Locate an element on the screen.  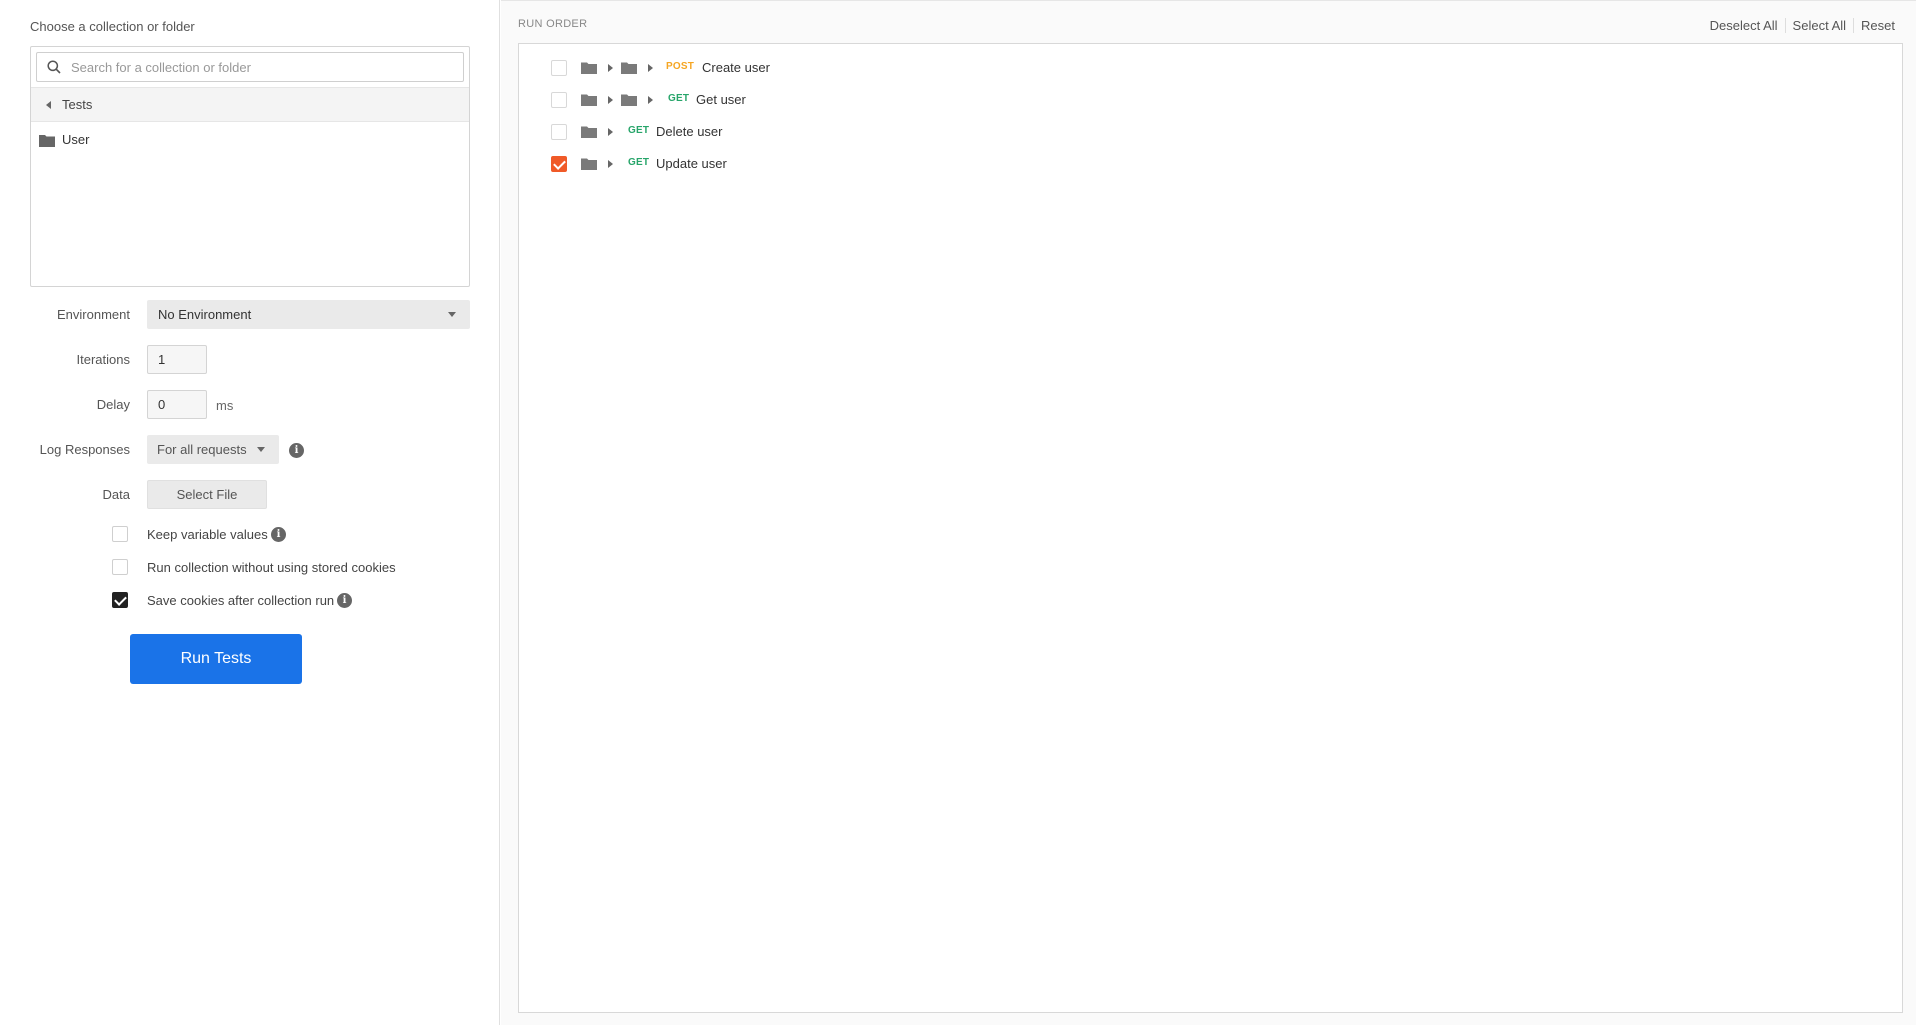
log-responses-value: For all requests is located at coordinates (202, 449).